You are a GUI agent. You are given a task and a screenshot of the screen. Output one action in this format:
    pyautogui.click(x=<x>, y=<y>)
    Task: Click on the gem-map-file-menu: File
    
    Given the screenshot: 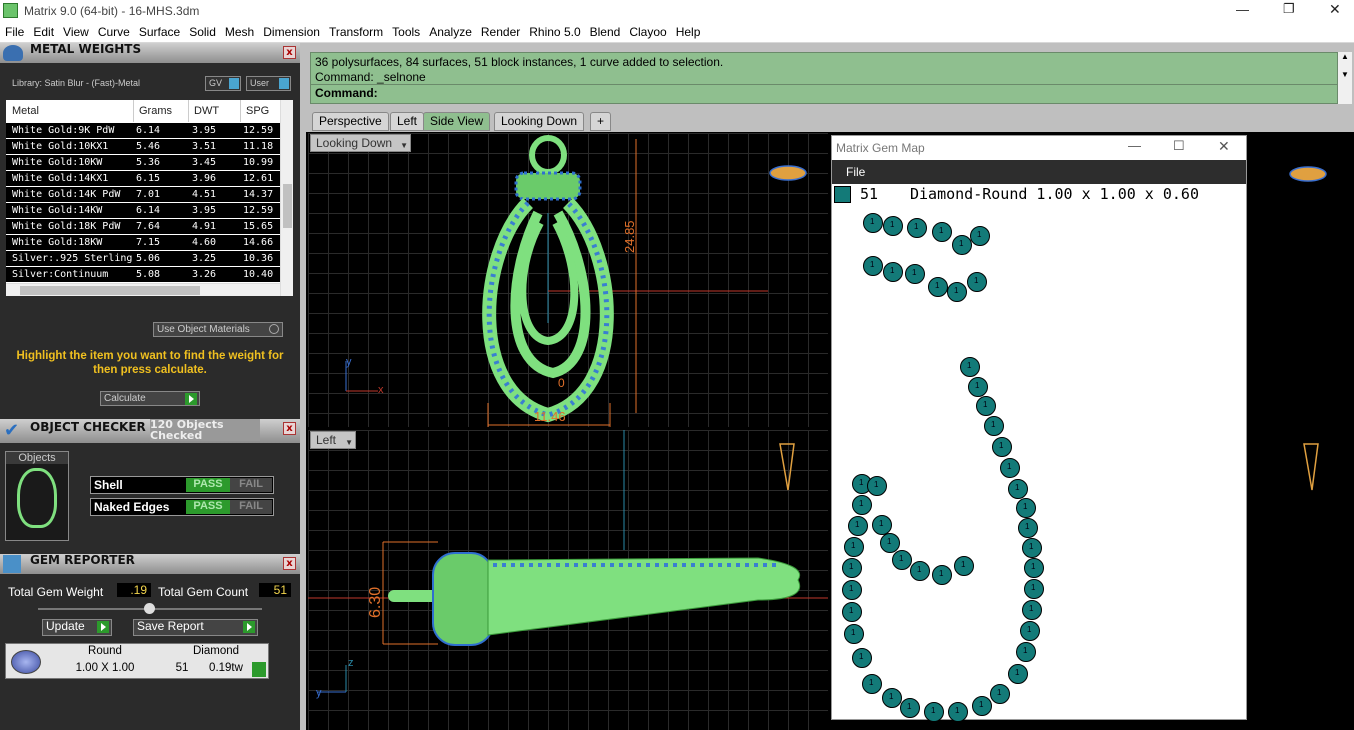 What is the action you would take?
    pyautogui.click(x=855, y=172)
    